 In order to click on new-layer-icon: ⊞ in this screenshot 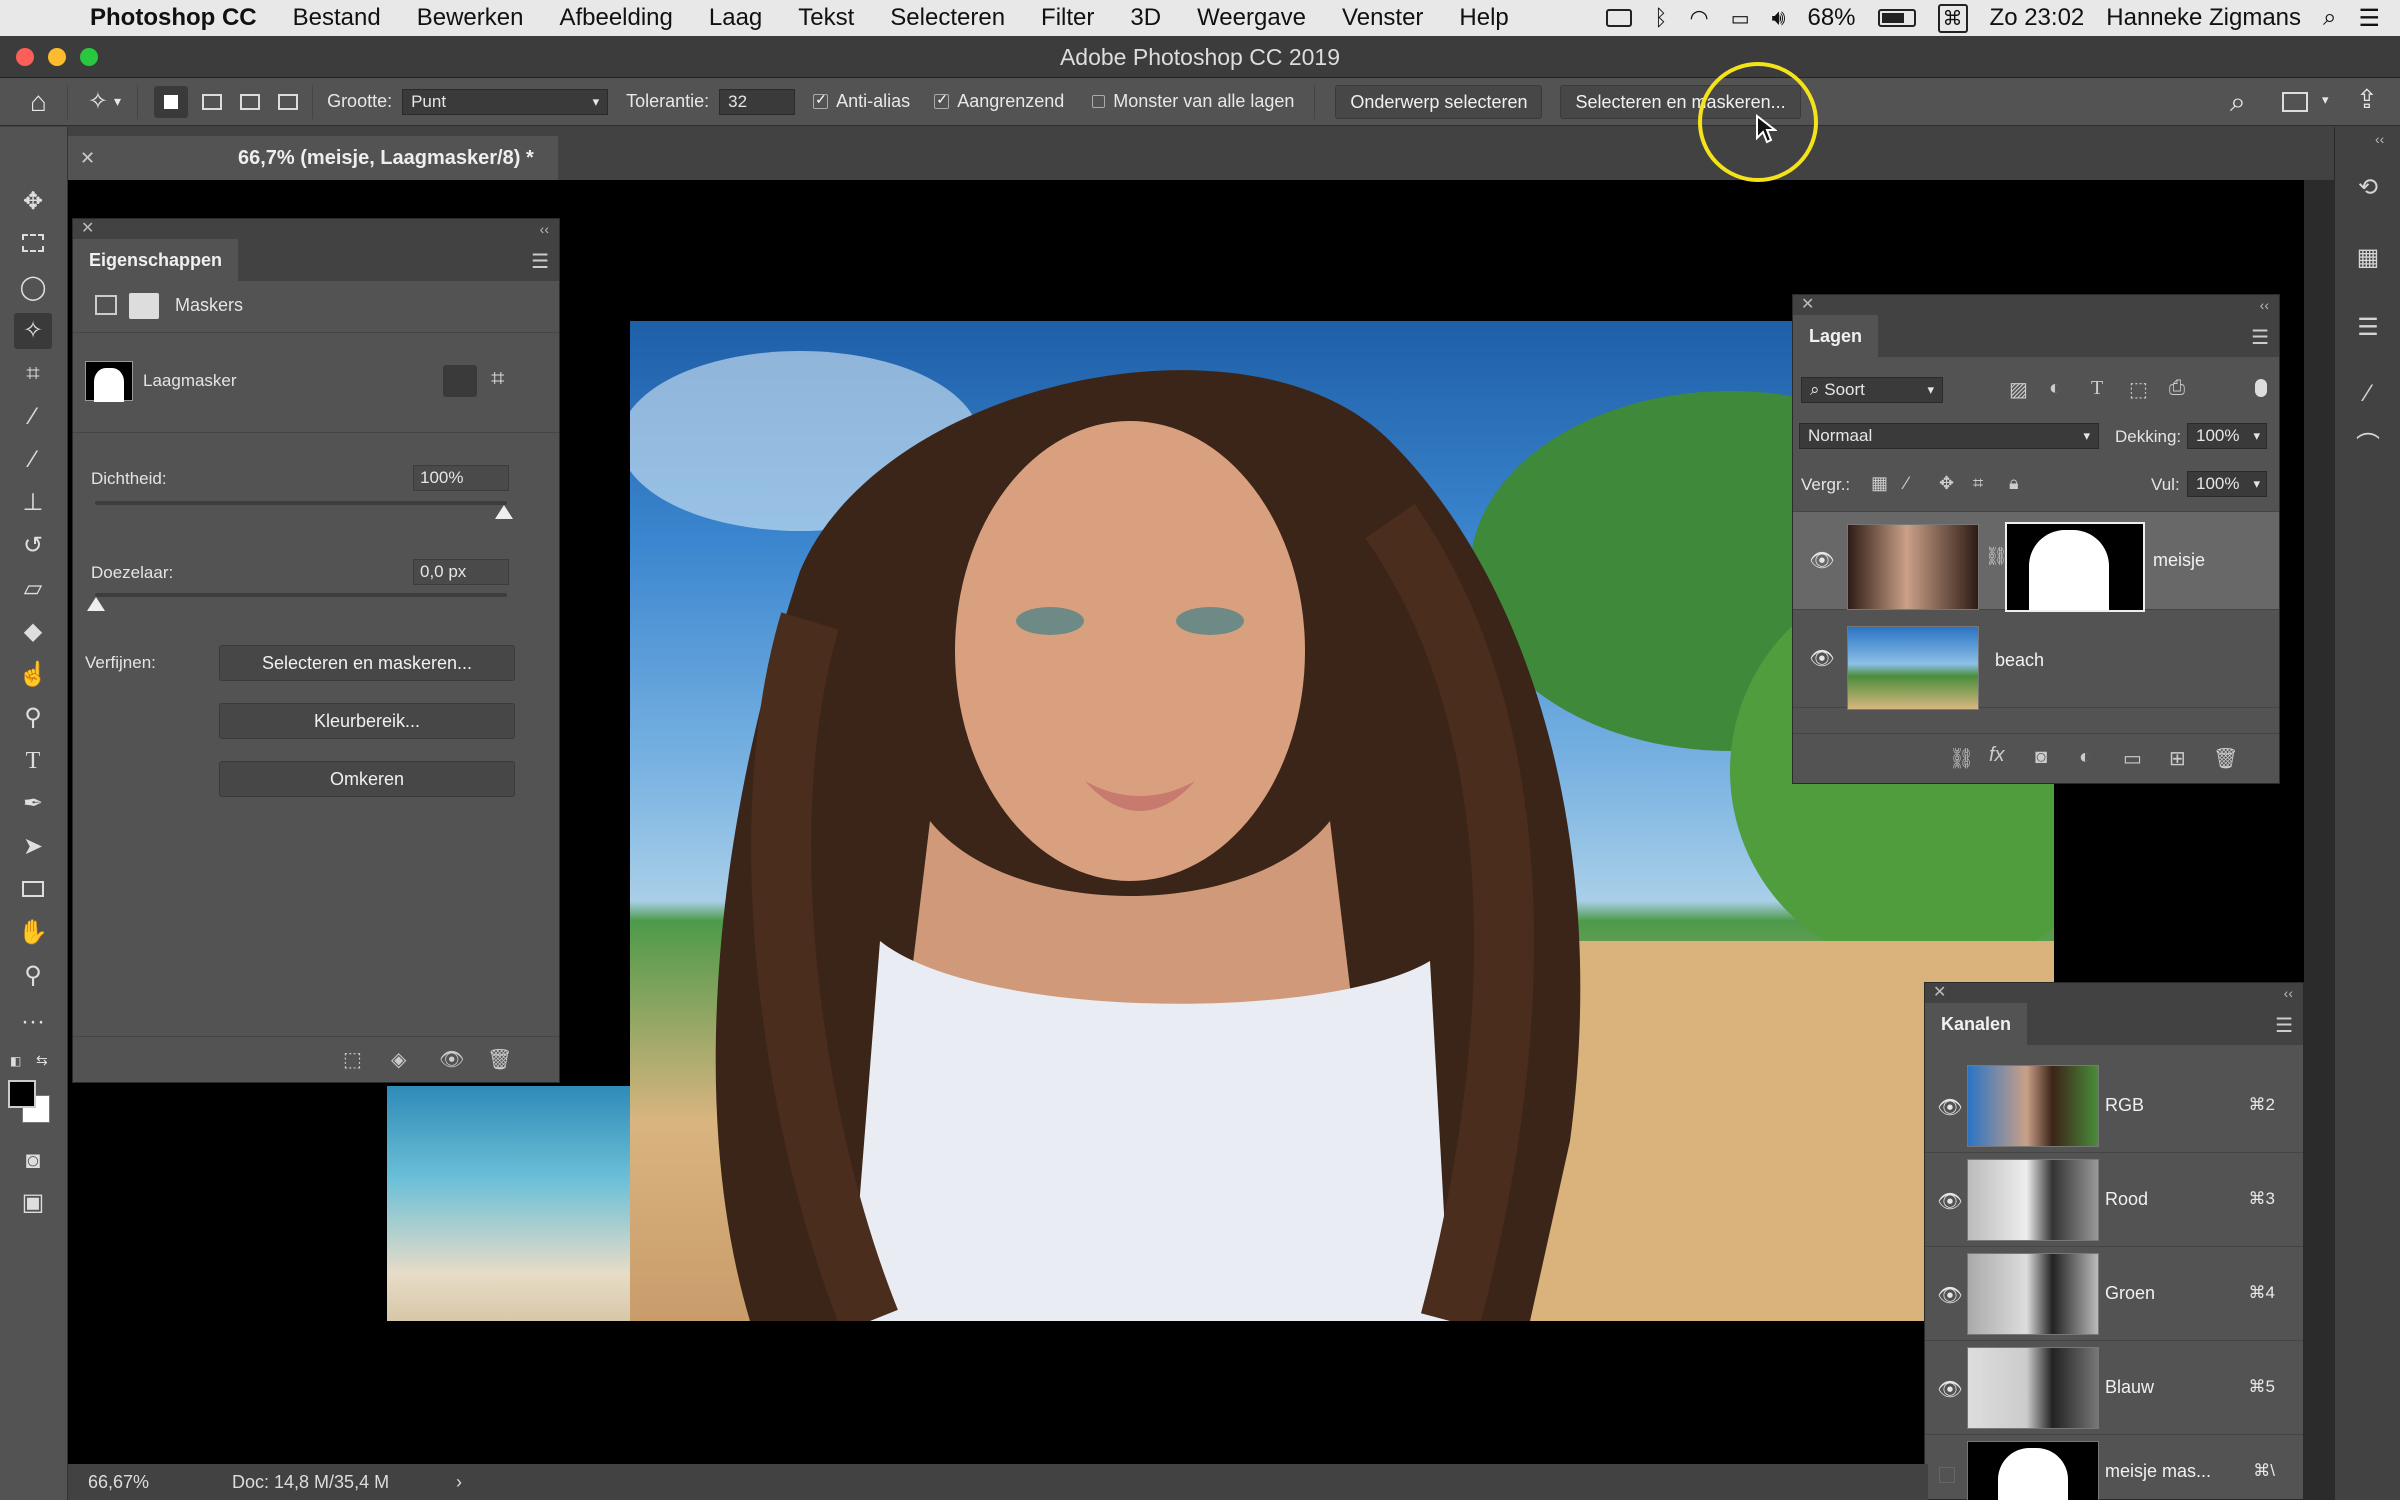, I will do `click(2177, 758)`.